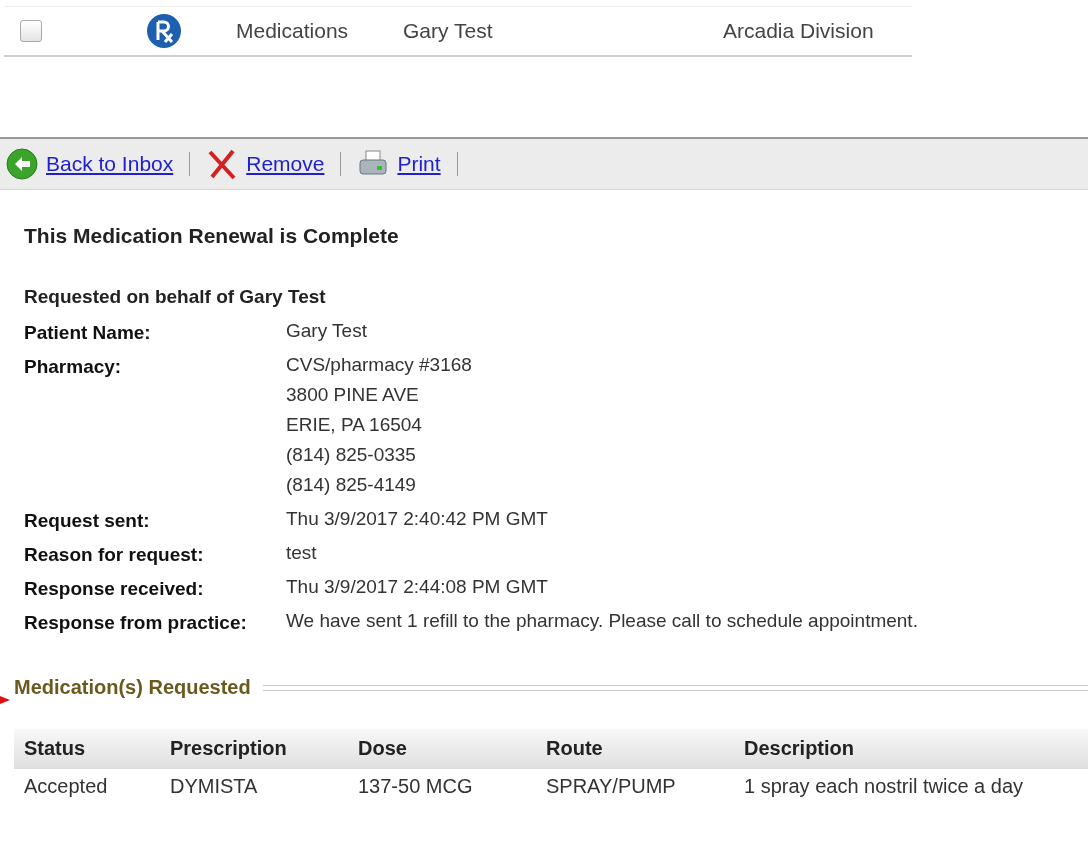 The height and width of the screenshot is (865, 1088). Describe the element at coordinates (354, 425) in the screenshot. I see `field-value: ERIE, PA 16504` at that location.